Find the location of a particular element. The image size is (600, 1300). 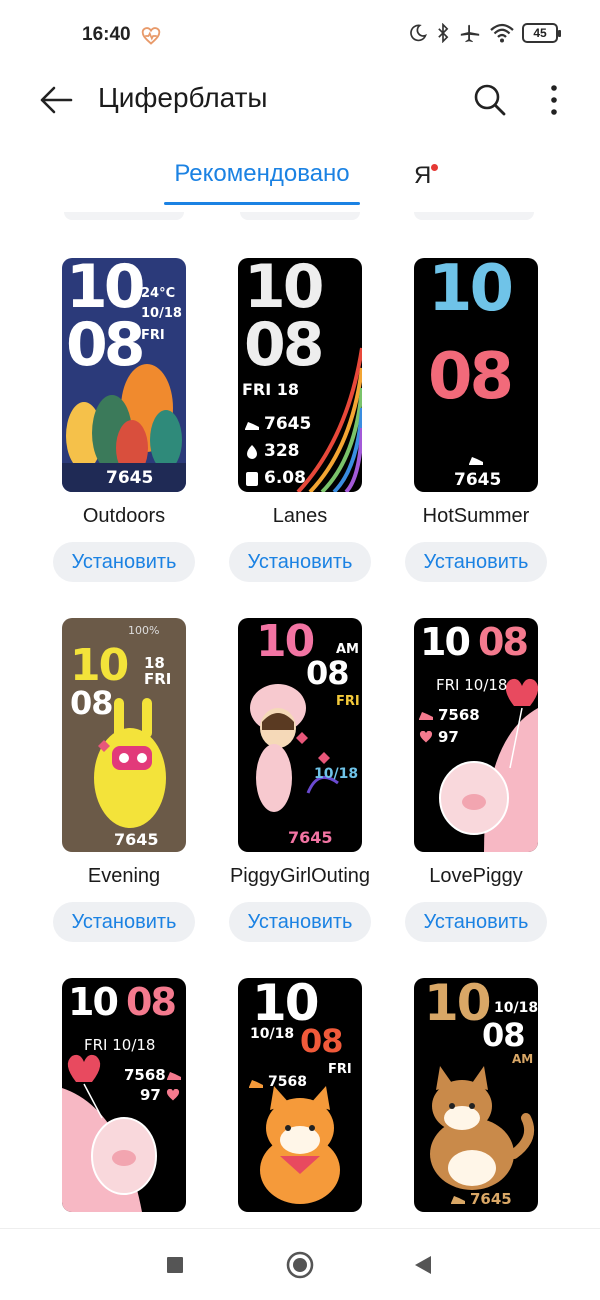

watch-face-preview: 10 08 FRI 10/18 7568 97 is located at coordinates (124, 1095).